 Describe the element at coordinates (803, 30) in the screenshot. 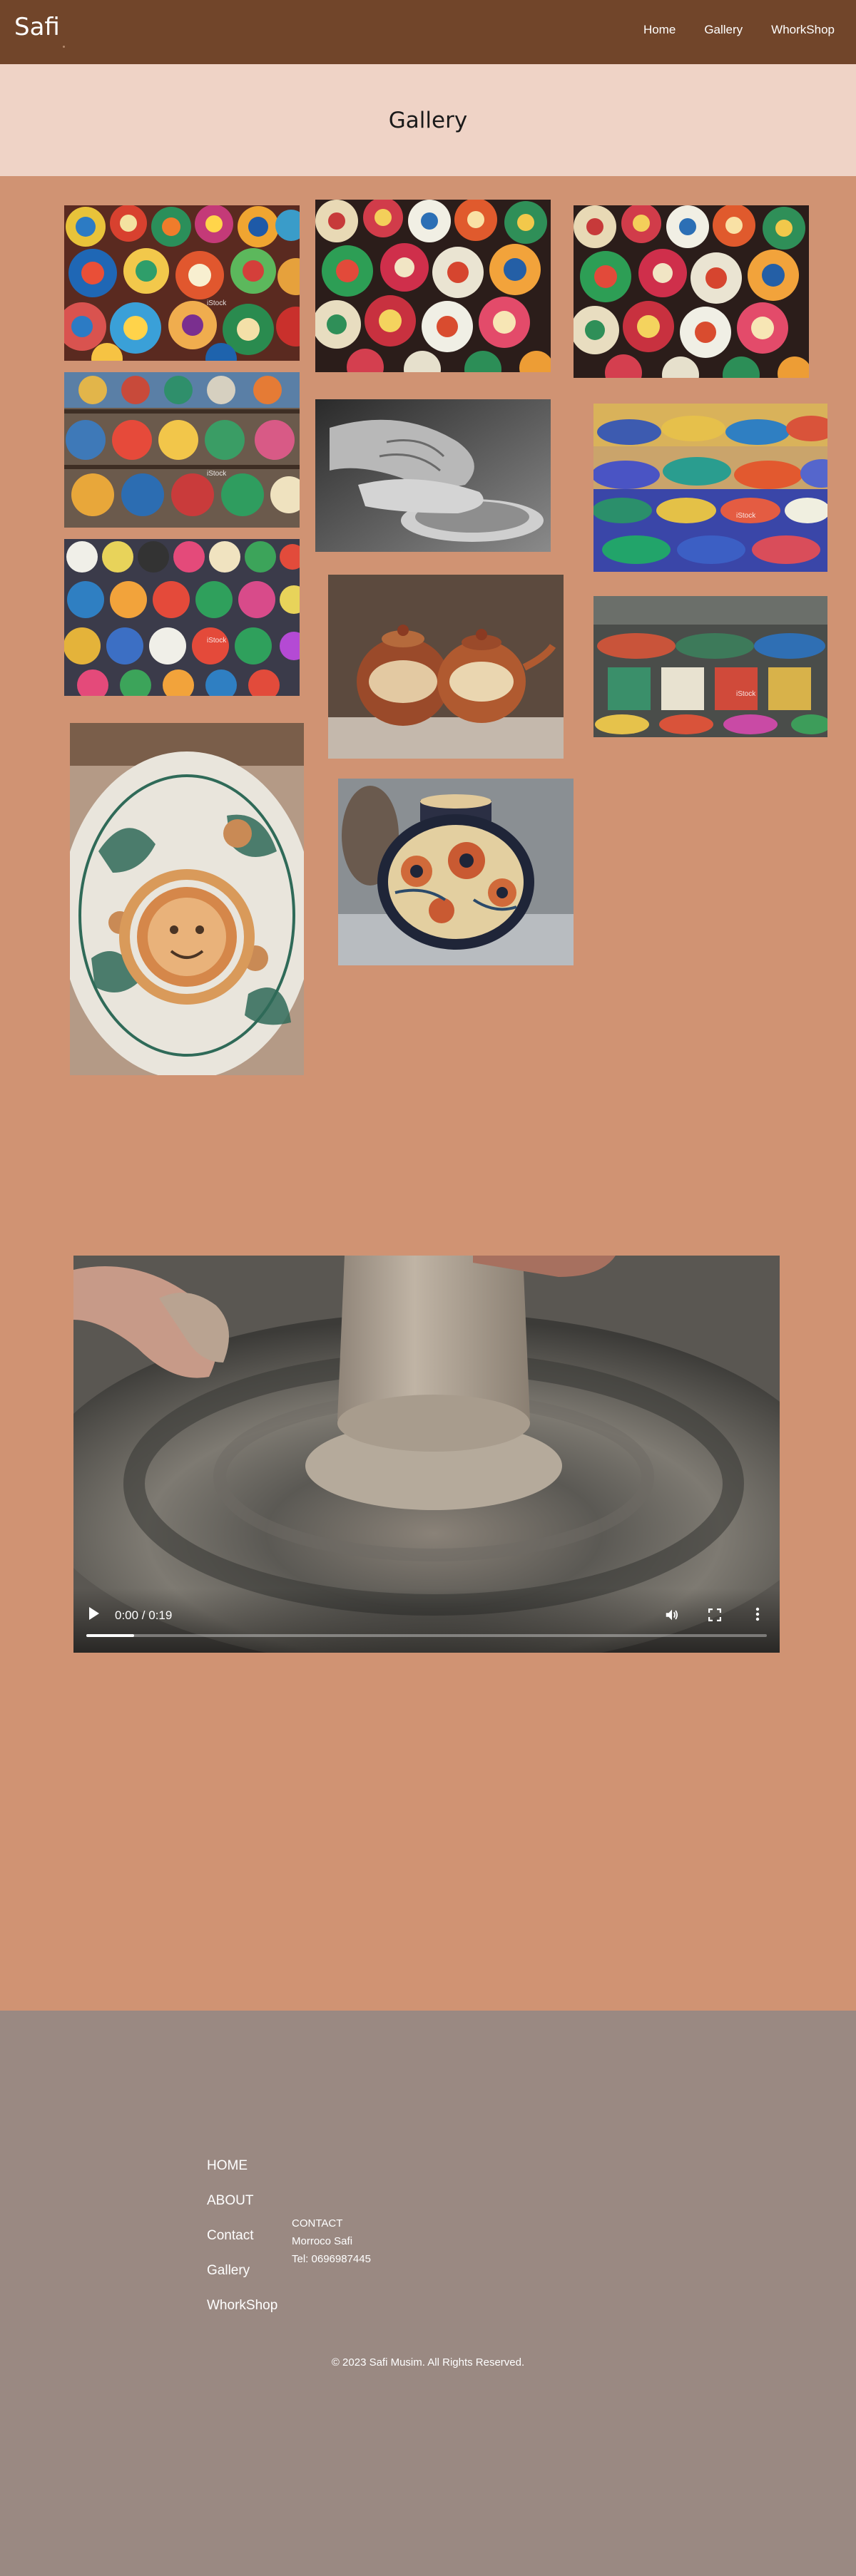

I see `nav-workshop-link: WhorkShop` at that location.